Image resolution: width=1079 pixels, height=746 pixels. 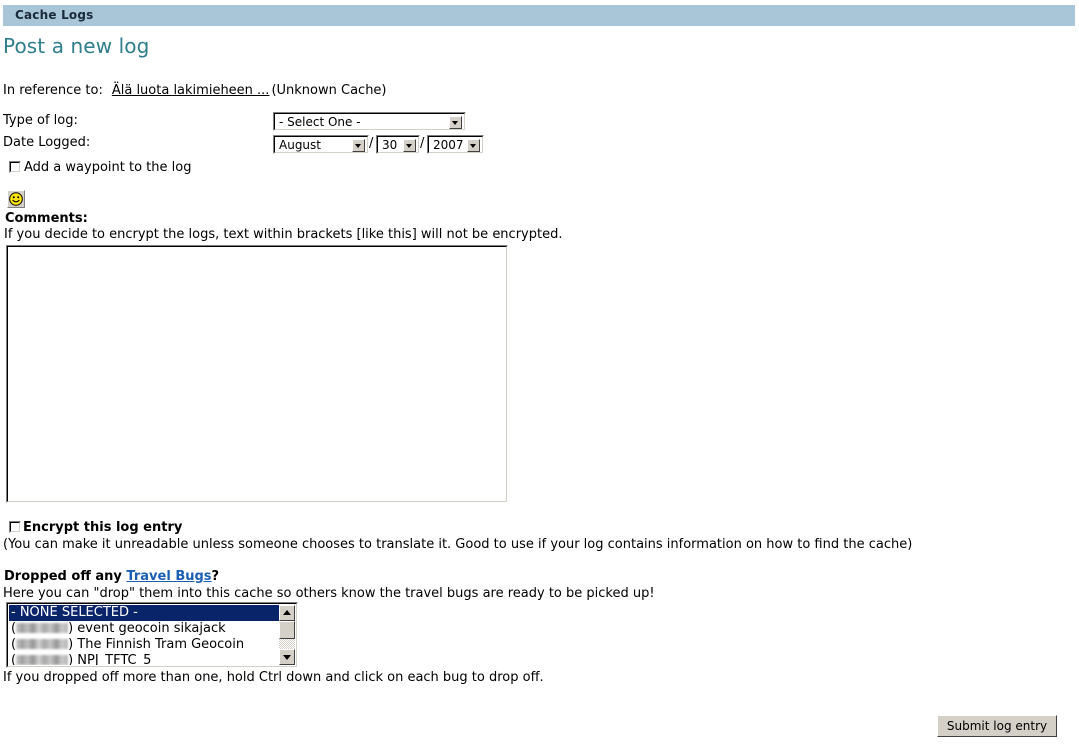 I want to click on travel-bug-option-label: ) The Finnish Tram Geocoin, so click(x=156, y=644).